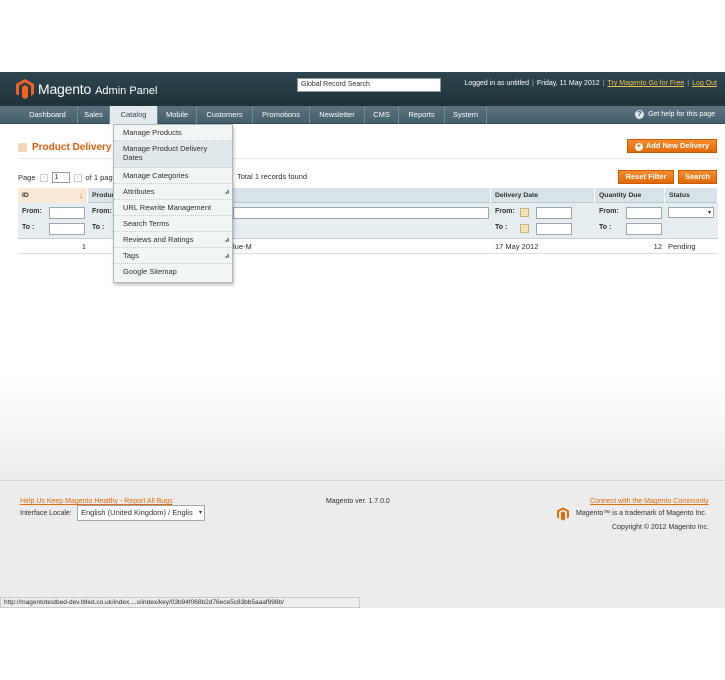  What do you see at coordinates (48, 115) in the screenshot?
I see `nav-dashboard: Dashboard` at bounding box center [48, 115].